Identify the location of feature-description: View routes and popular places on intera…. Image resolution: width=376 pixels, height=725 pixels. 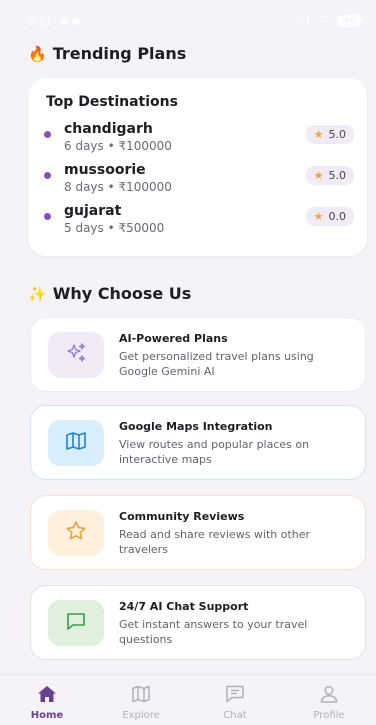
(214, 452).